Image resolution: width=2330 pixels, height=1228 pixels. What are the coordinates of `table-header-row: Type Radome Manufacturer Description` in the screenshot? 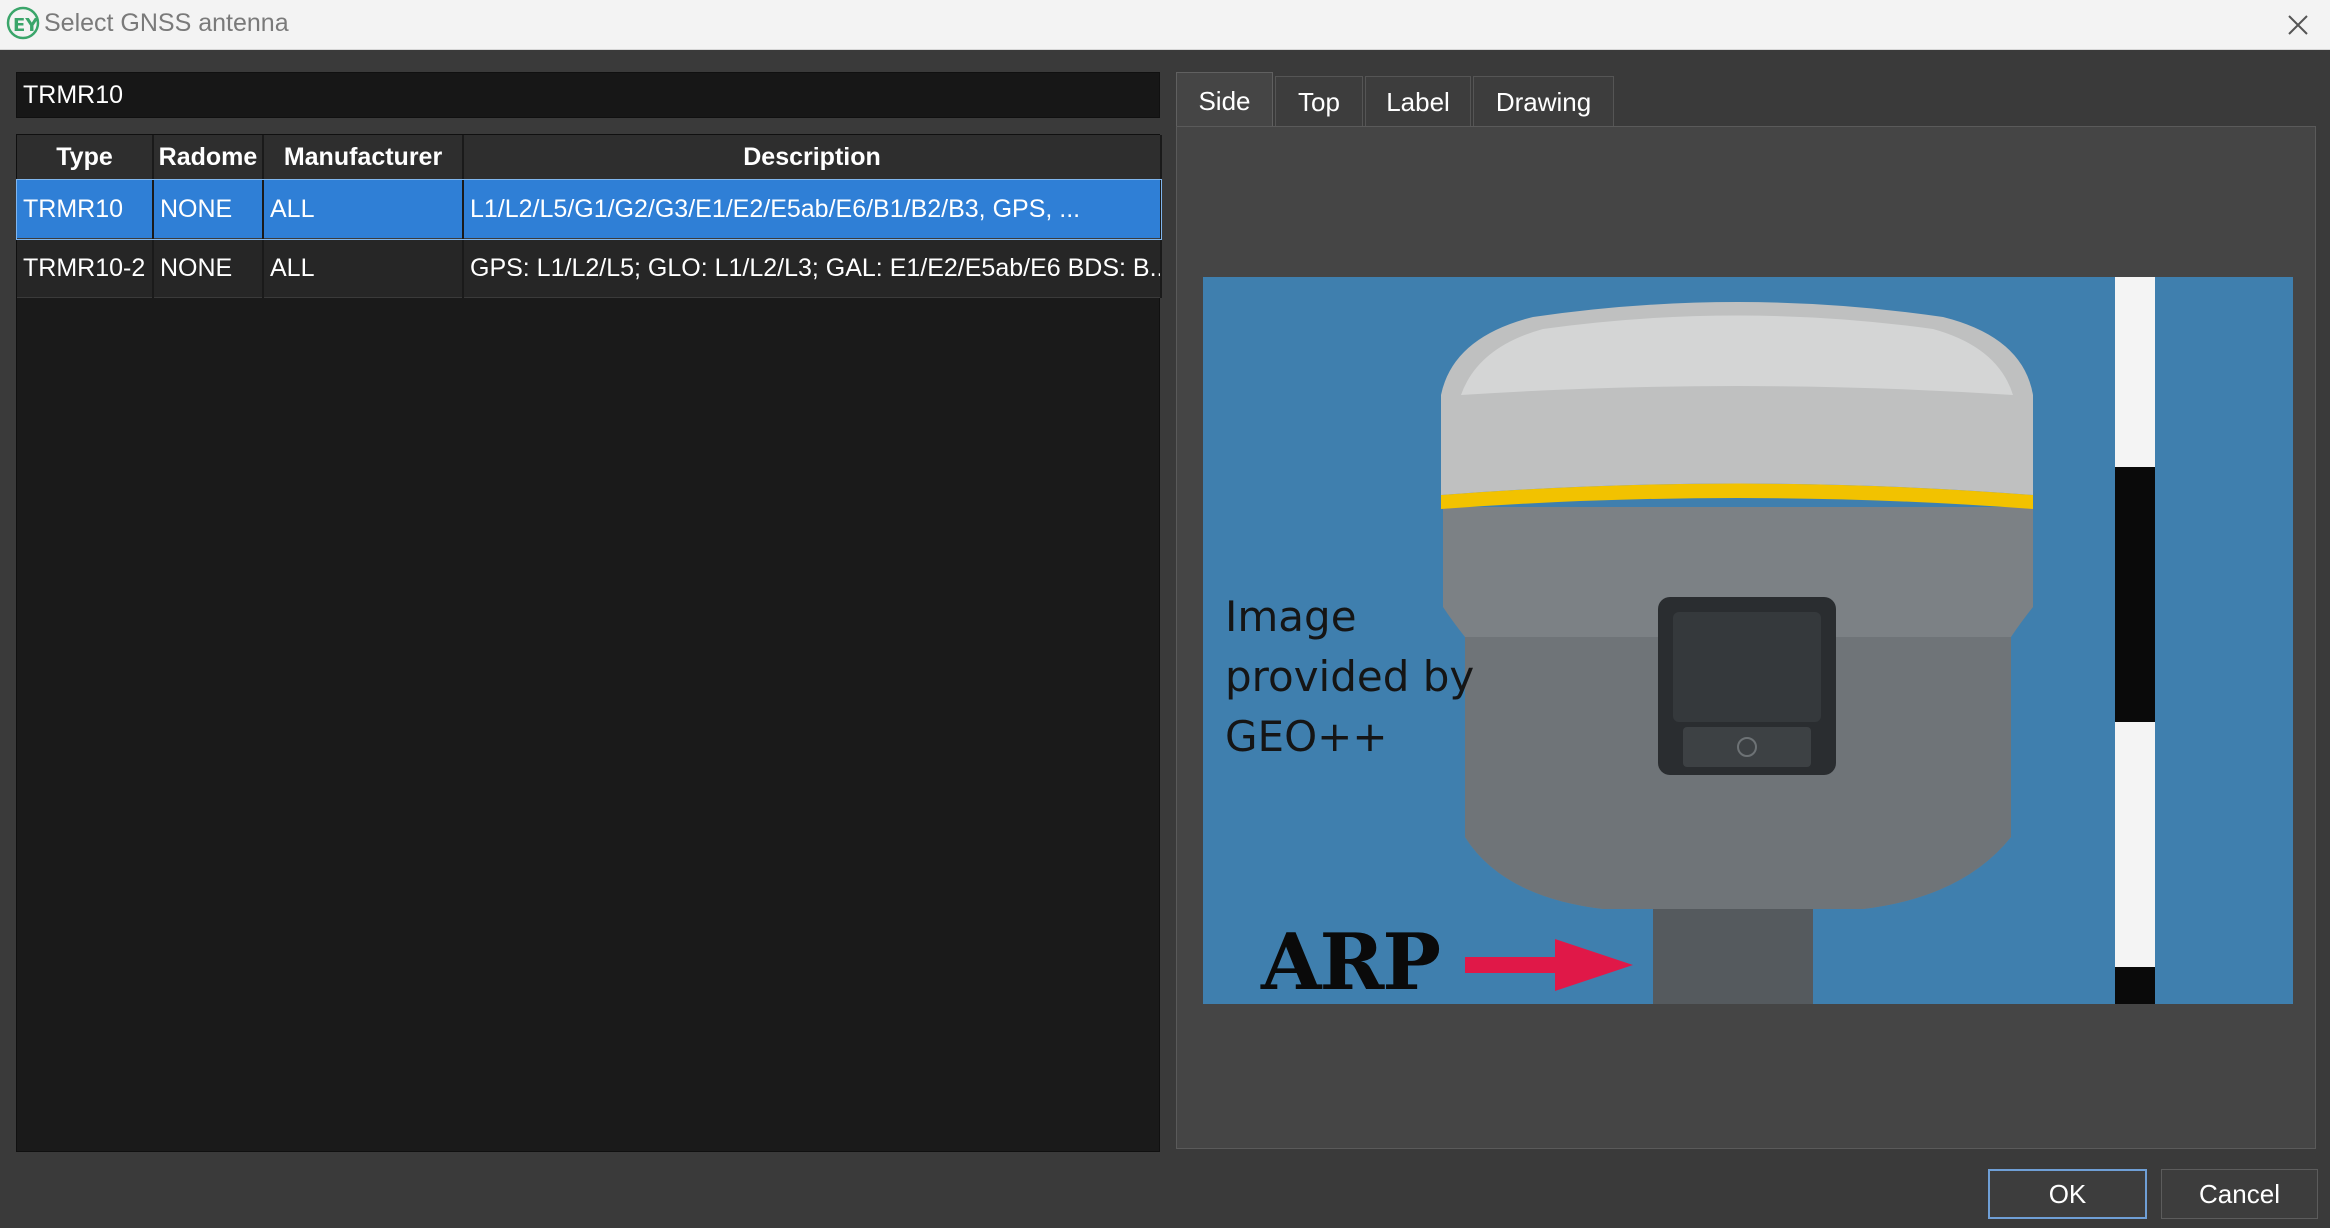 It's located at (589, 157).